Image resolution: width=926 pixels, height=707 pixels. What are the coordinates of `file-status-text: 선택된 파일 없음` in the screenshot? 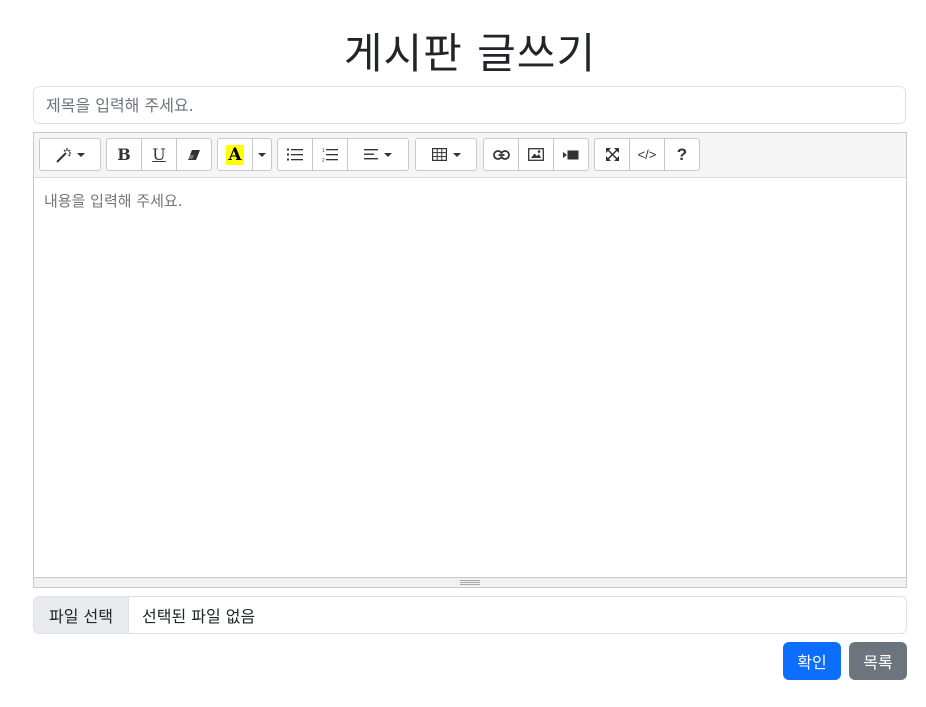 It's located at (199, 616).